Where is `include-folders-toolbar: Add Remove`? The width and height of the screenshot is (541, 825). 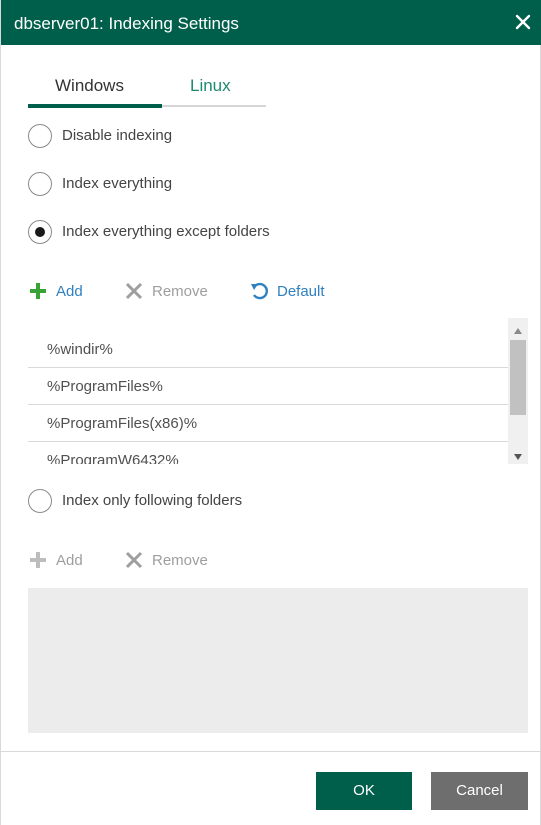
include-folders-toolbar: Add Remove is located at coordinates (178, 560).